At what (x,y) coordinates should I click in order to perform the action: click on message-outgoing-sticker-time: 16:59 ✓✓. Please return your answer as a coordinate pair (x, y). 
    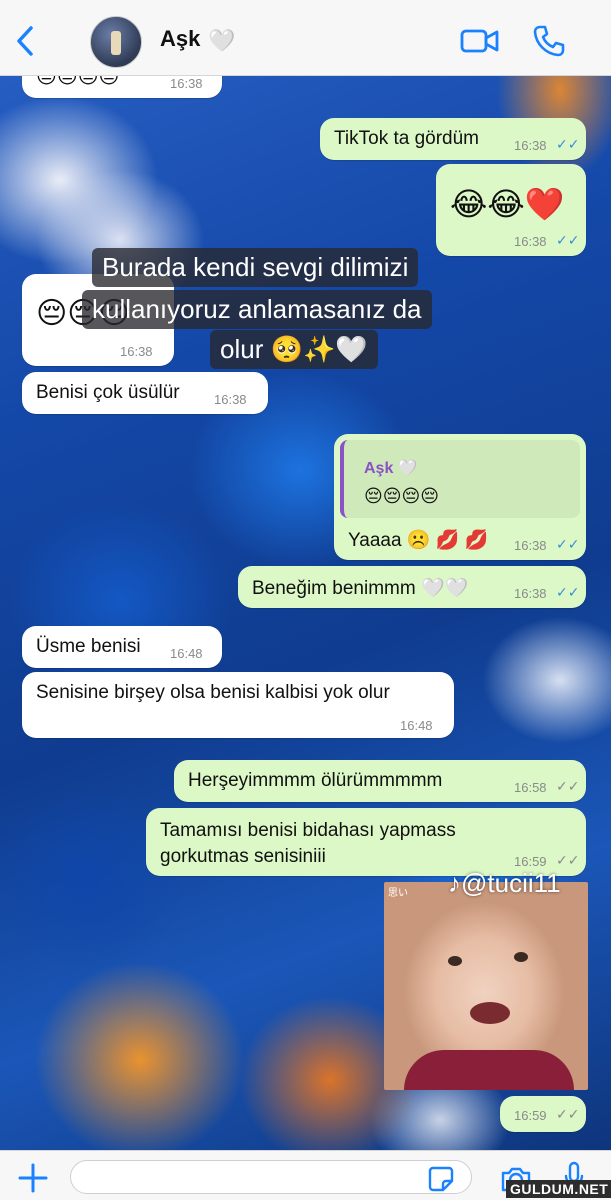
    Looking at the image, I should click on (543, 1114).